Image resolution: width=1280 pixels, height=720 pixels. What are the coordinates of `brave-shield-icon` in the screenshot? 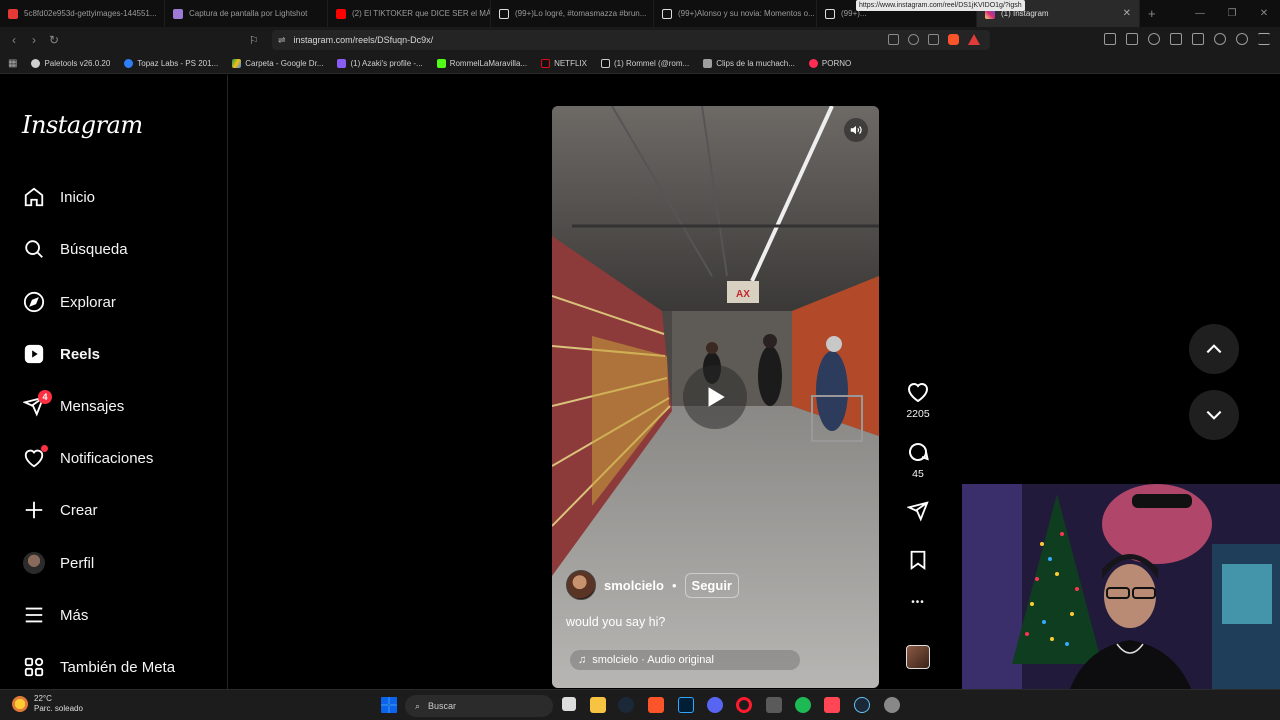 It's located at (953, 39).